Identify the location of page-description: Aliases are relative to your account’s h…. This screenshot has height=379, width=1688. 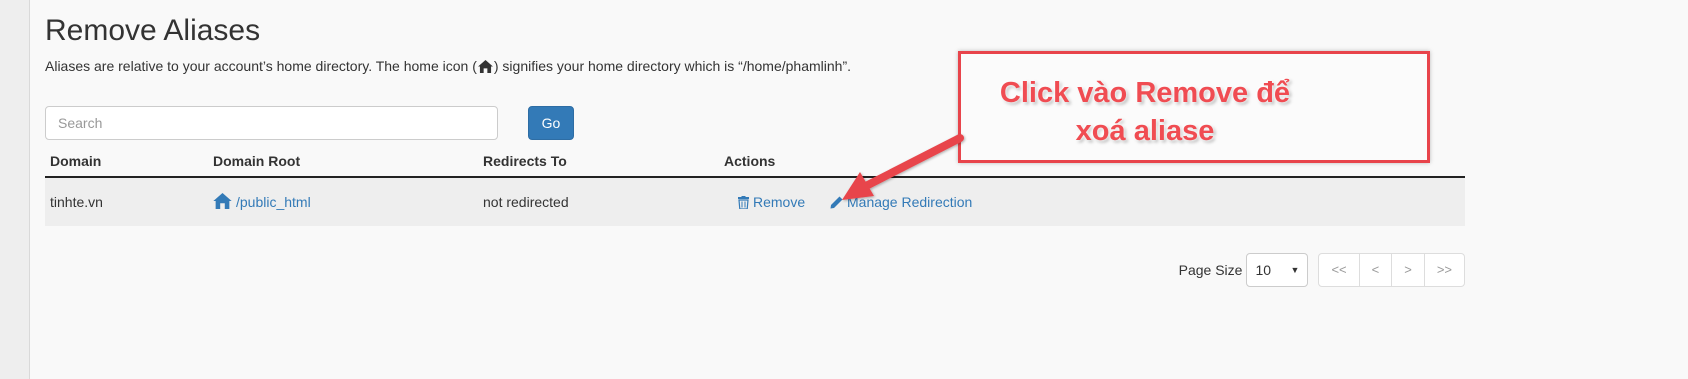
(448, 67).